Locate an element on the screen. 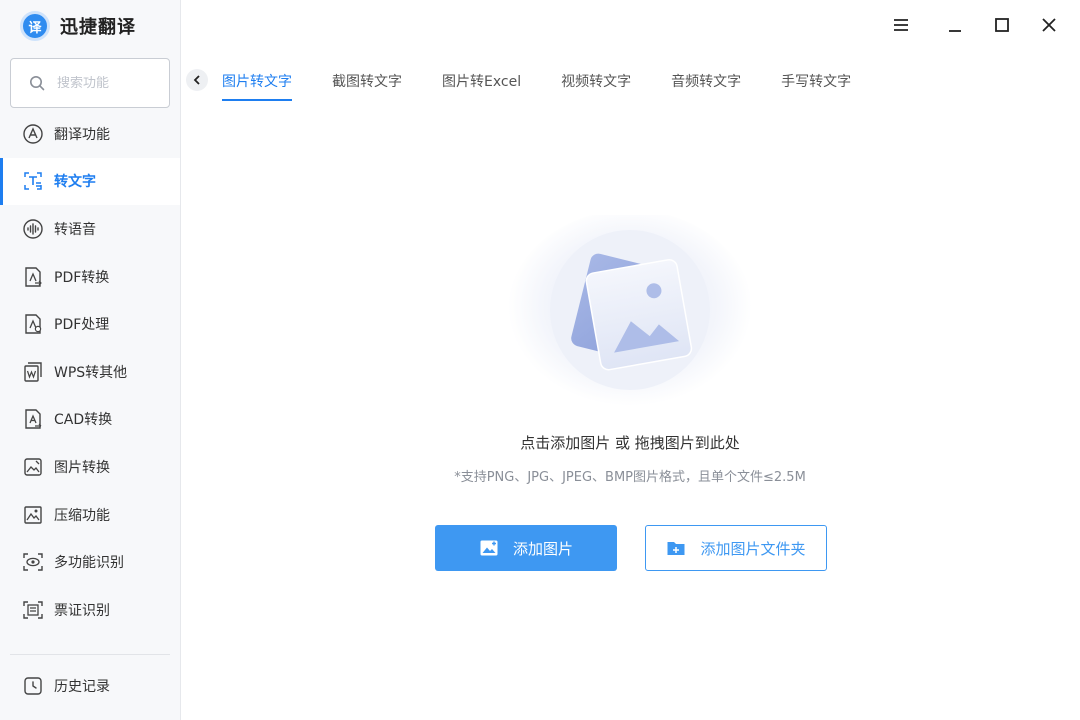 This screenshot has height=720, width=1080. add-image-icon is located at coordinates (489, 548).